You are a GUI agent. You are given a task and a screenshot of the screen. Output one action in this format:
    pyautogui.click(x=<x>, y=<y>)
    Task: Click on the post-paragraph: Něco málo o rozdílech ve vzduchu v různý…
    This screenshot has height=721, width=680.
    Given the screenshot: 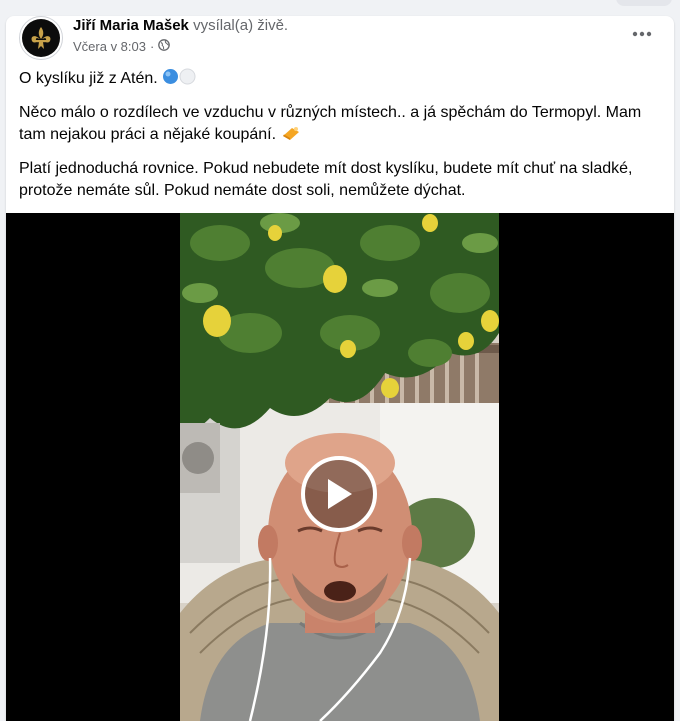 What is the action you would take?
    pyautogui.click(x=339, y=125)
    